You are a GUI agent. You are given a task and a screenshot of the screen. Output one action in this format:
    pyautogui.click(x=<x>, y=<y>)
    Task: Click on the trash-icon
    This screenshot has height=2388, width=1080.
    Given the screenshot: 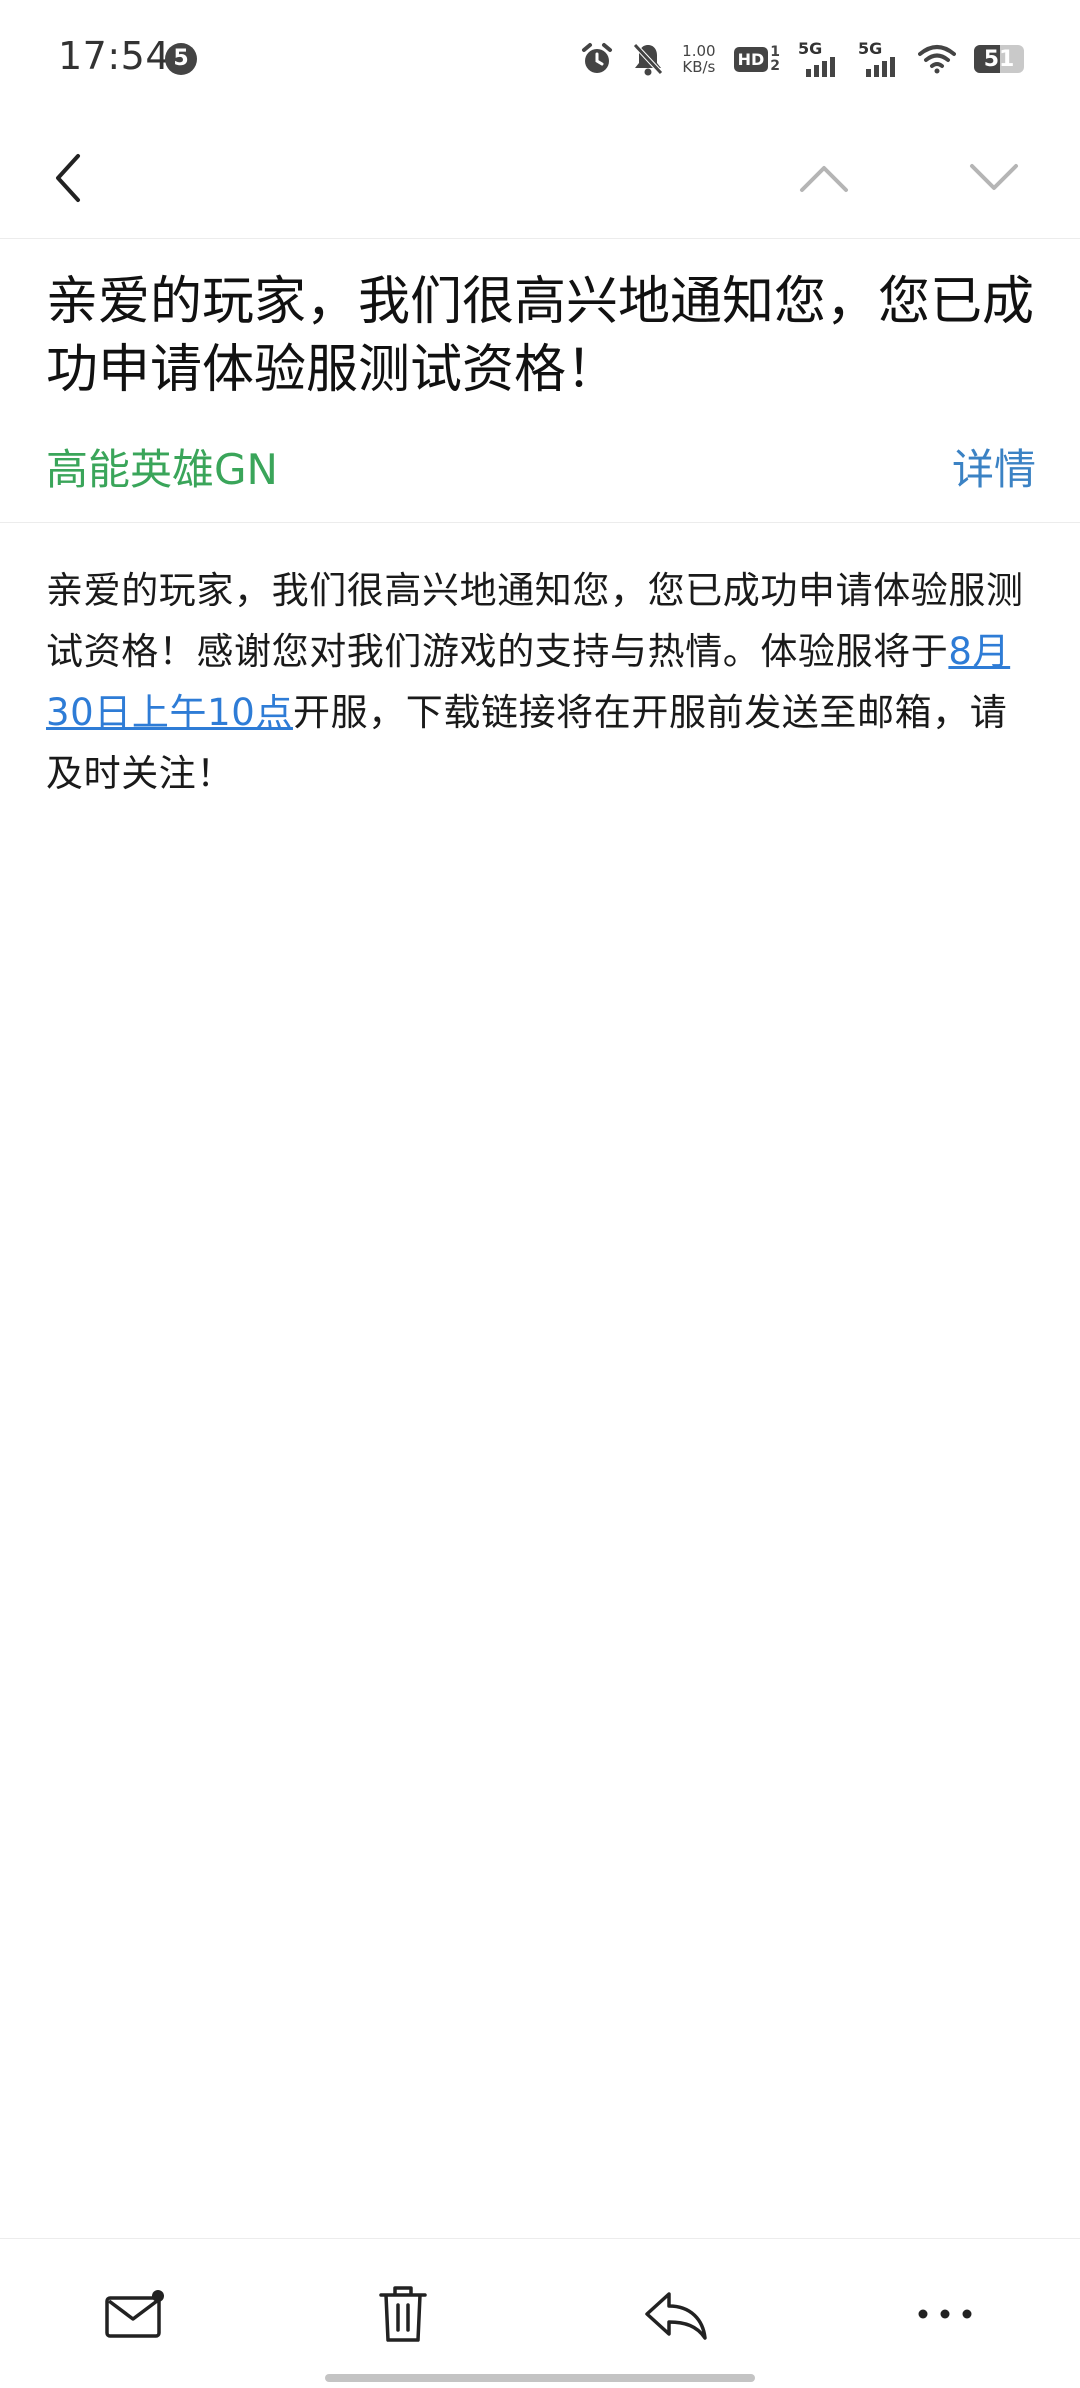 What is the action you would take?
    pyautogui.click(x=403, y=2314)
    